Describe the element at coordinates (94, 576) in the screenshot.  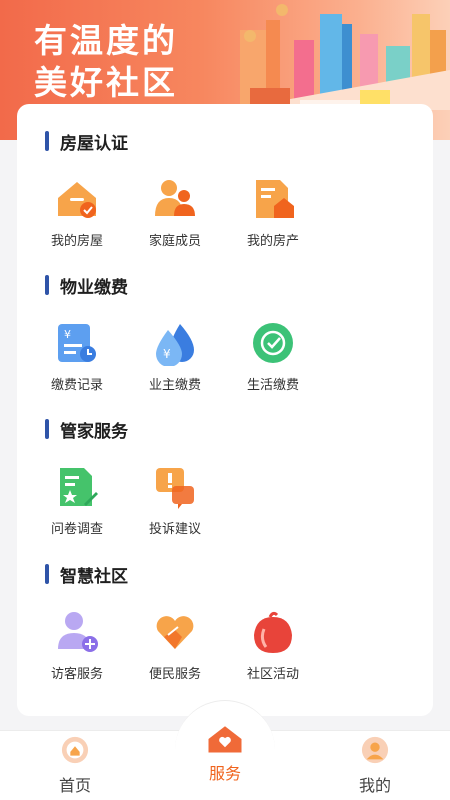
I see `section-title: 智慧社区` at that location.